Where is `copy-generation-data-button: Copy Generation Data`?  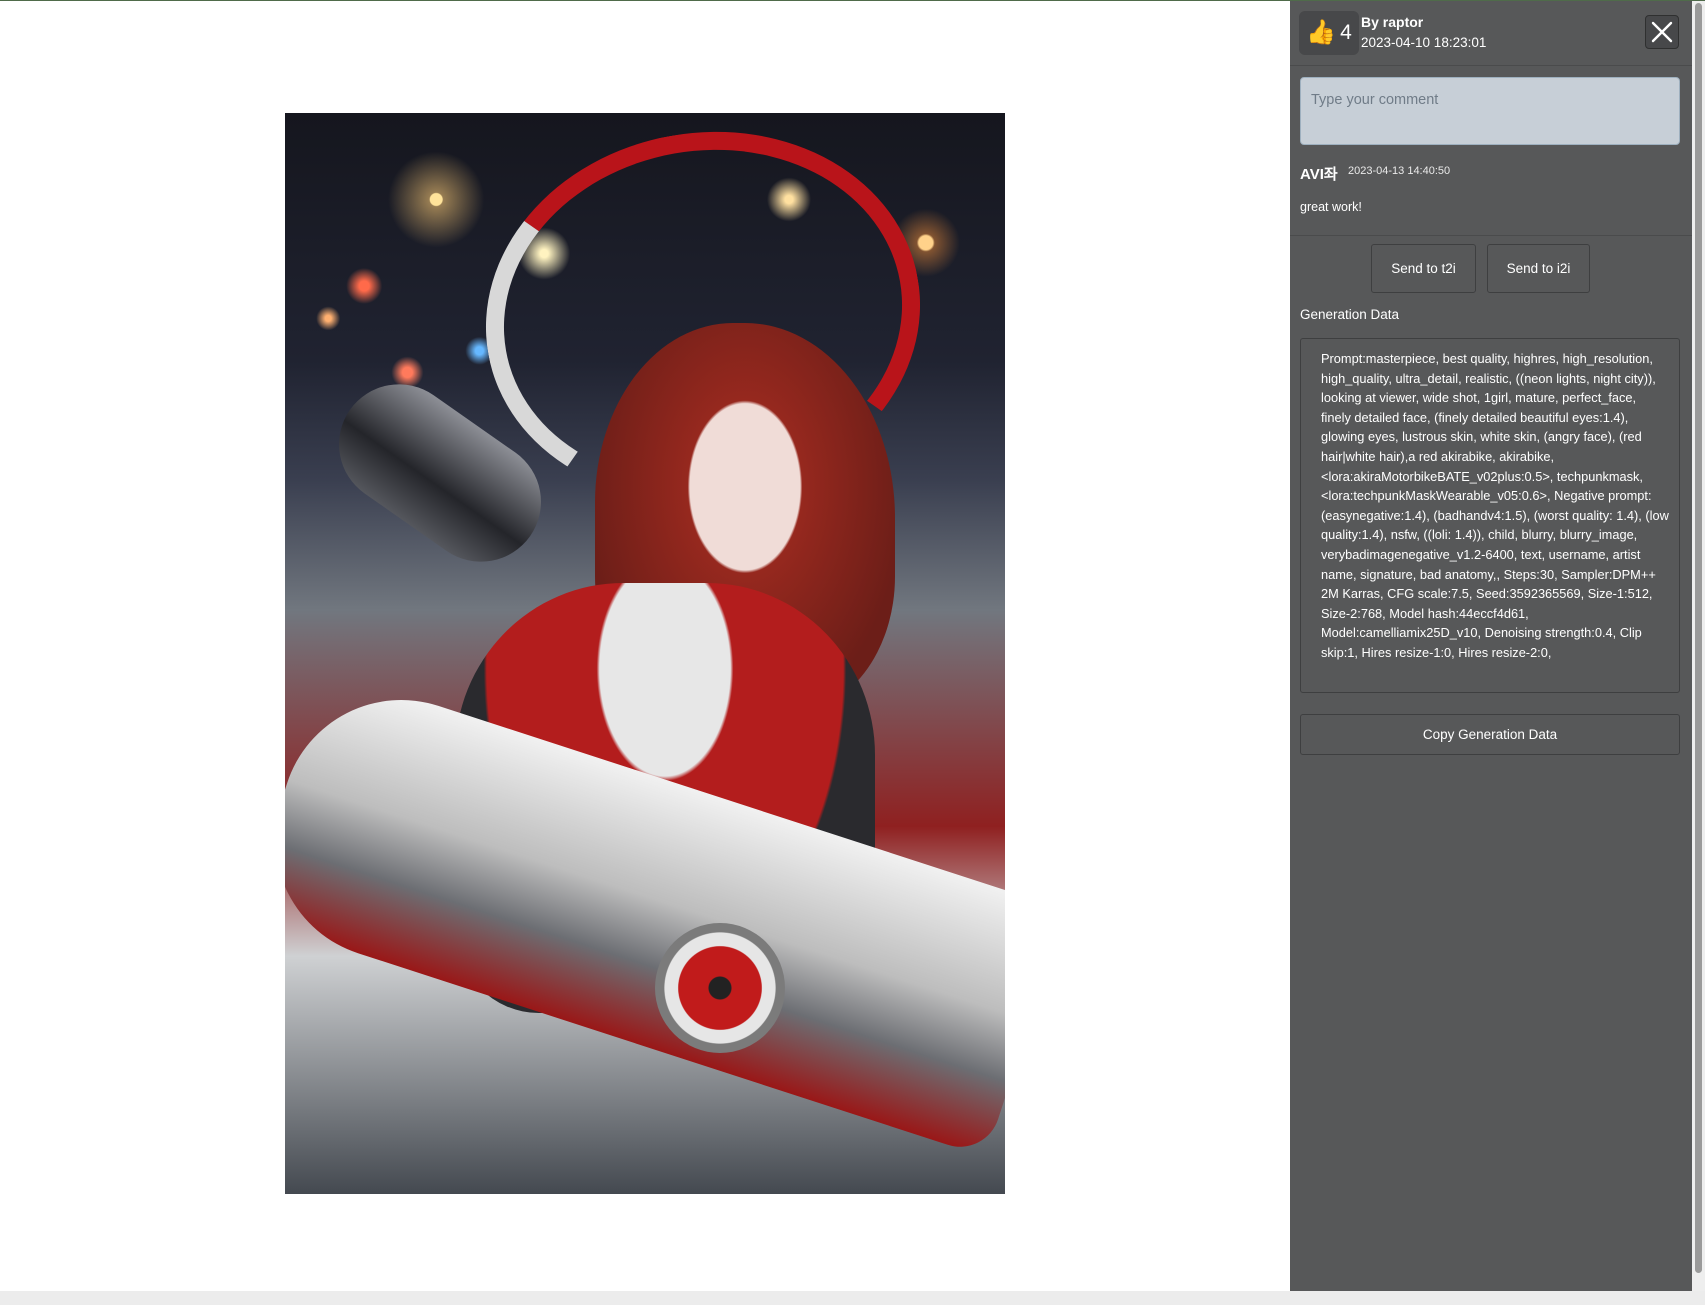 copy-generation-data-button: Copy Generation Data is located at coordinates (1490, 734).